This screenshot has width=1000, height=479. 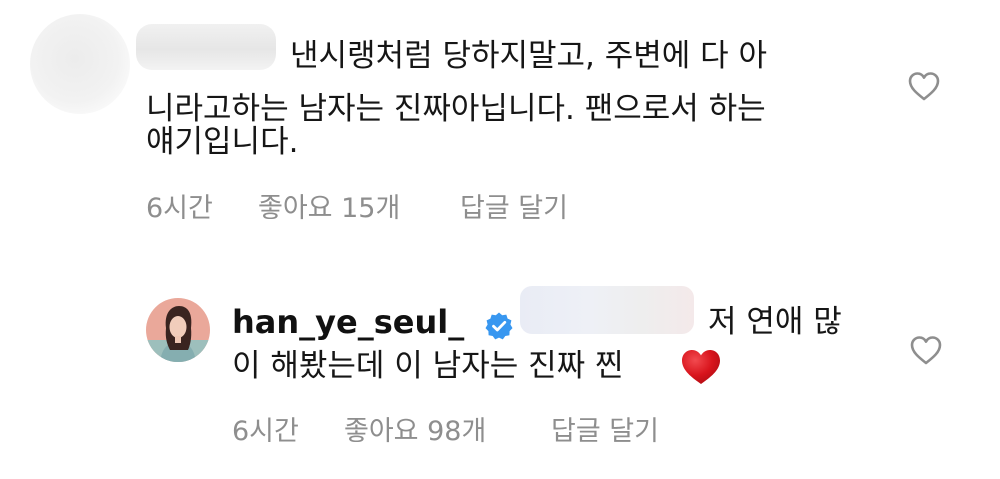 What do you see at coordinates (415, 428) in the screenshot?
I see `comment-likes-link: 좋아요 98개` at bounding box center [415, 428].